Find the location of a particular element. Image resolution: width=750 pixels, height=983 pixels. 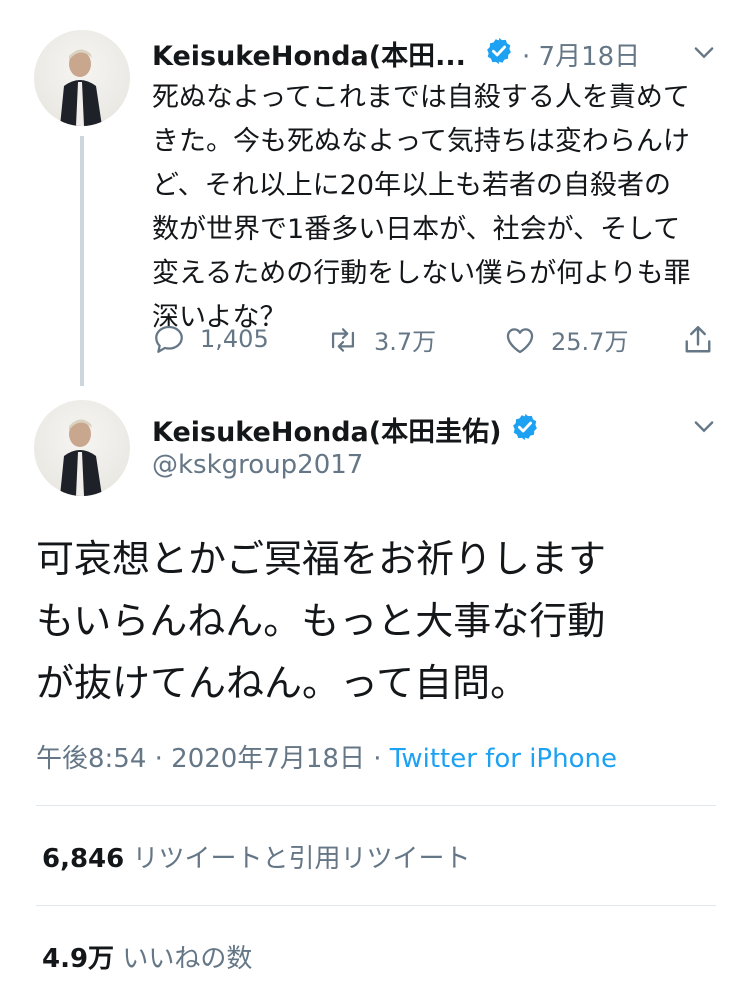

tweet-text-line: ど、それ以上に20年以上も若者の自殺者の is located at coordinates (412, 185).